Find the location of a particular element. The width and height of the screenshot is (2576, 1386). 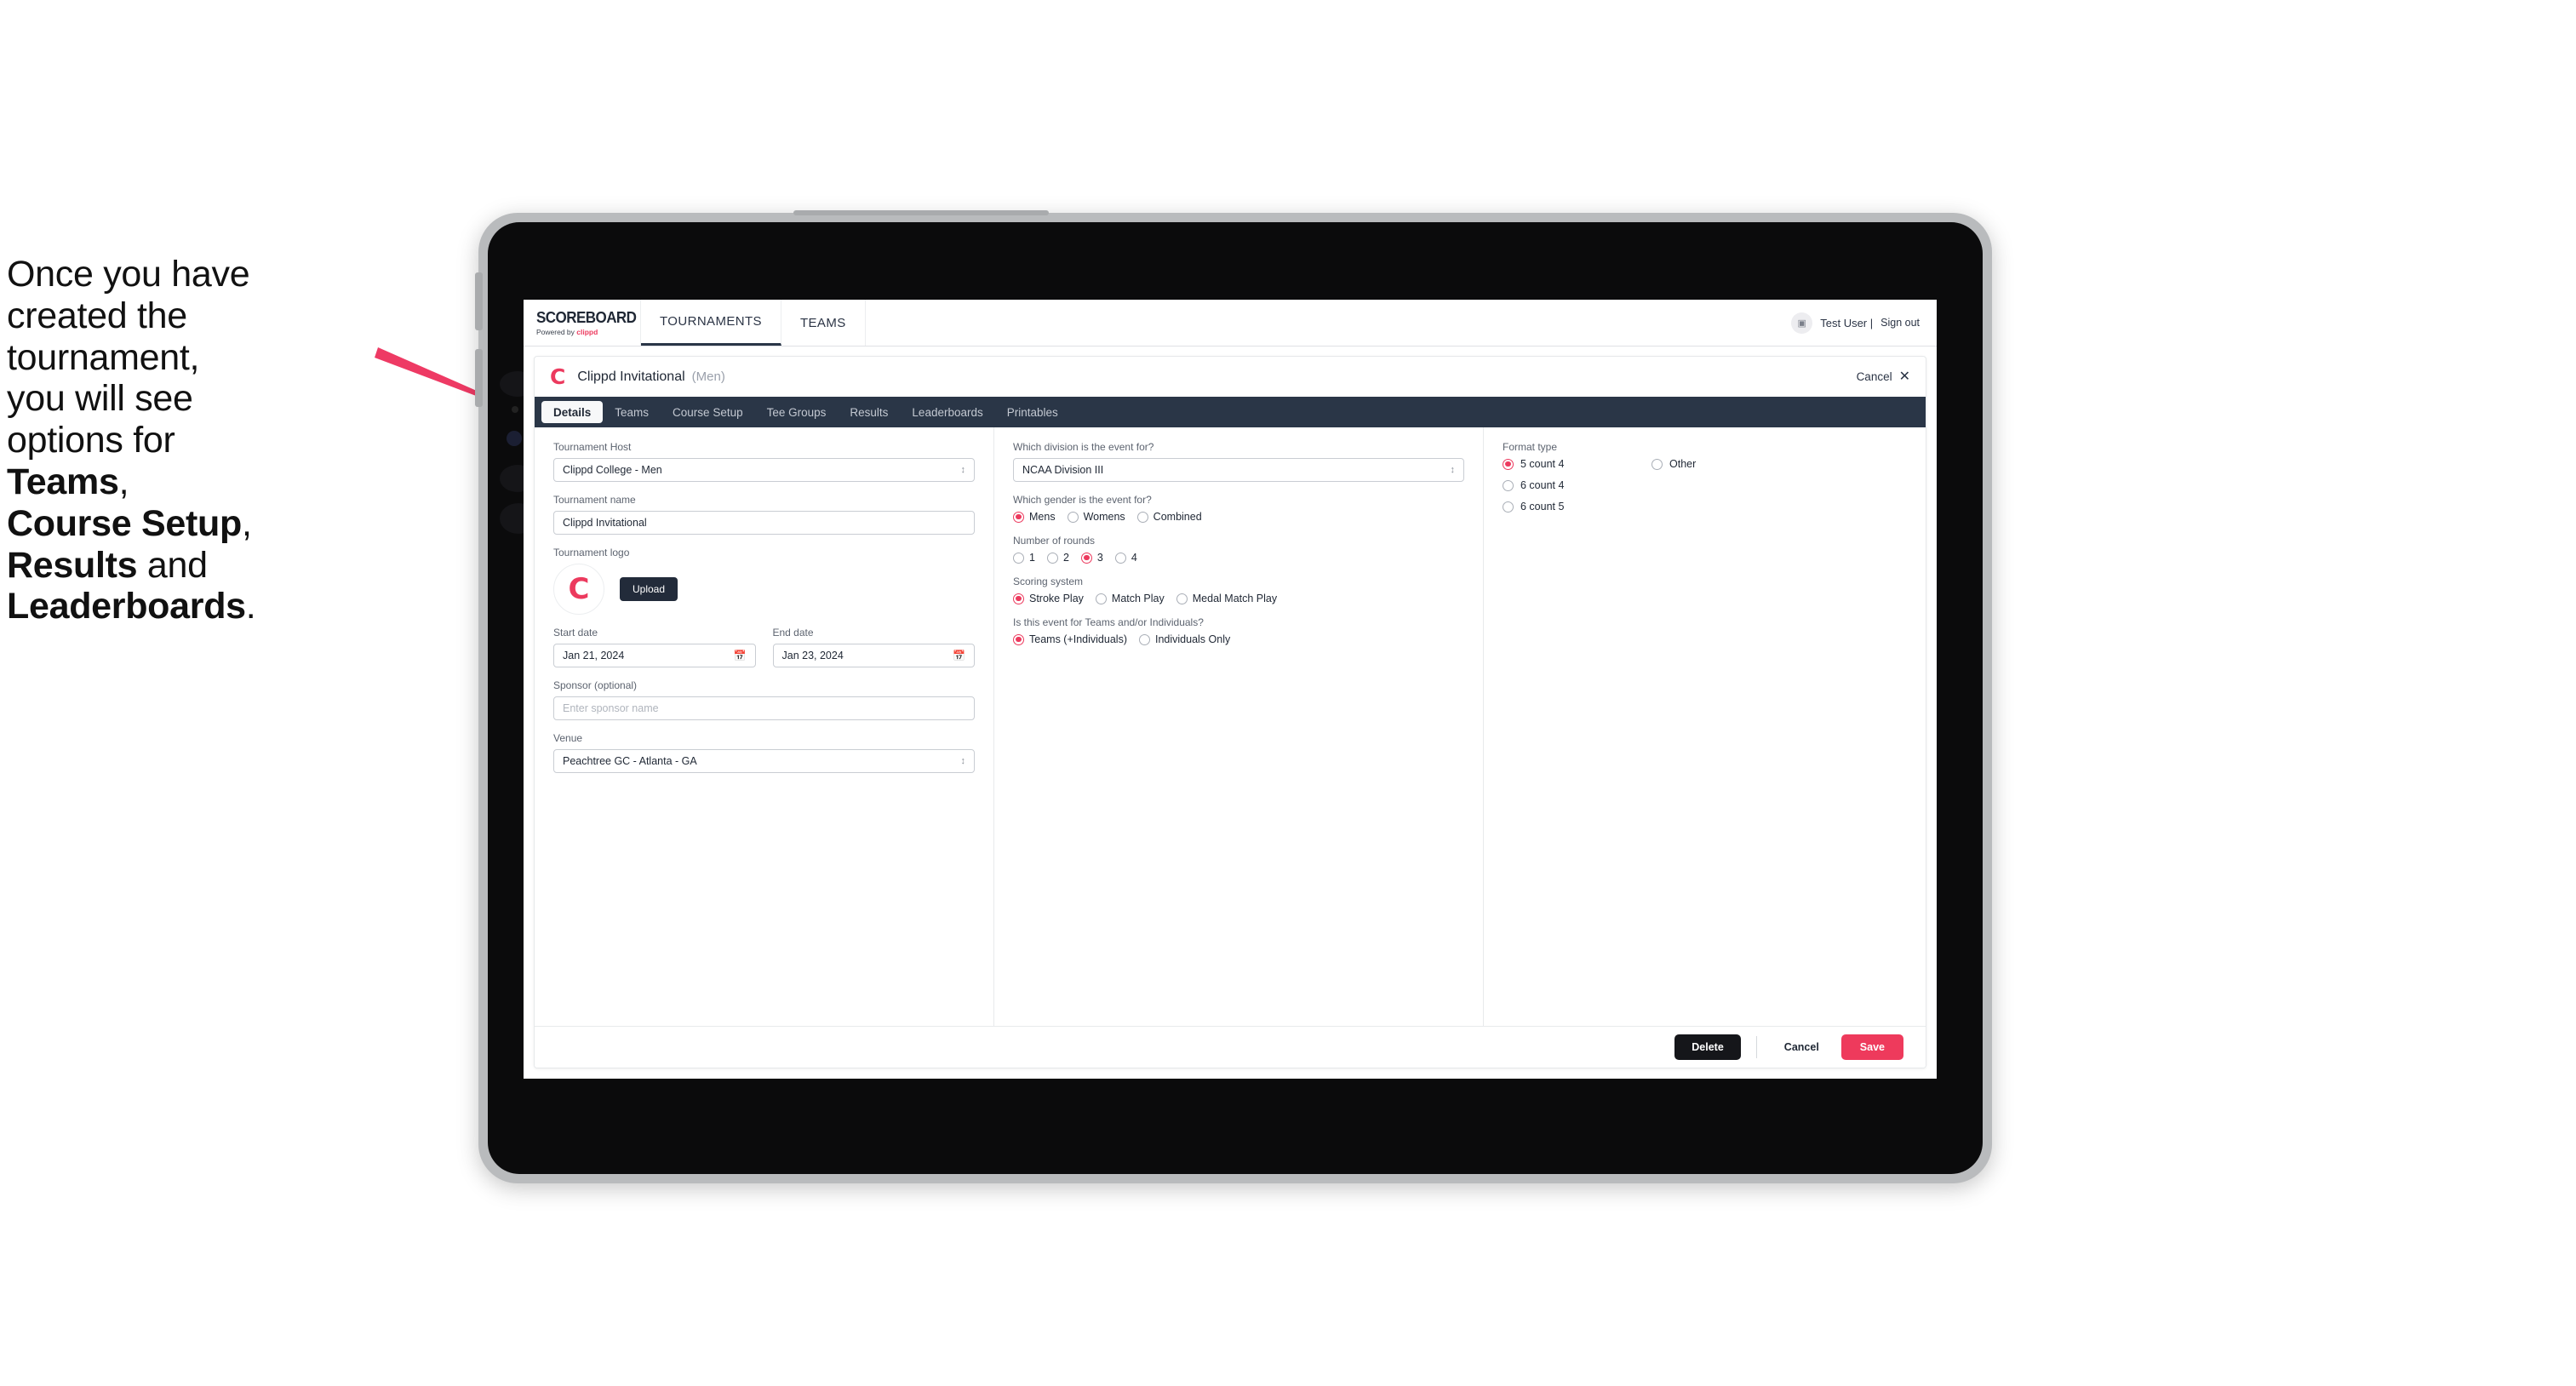

radio-participants-teams: Teams (+Individuals) is located at coordinates (1070, 639).